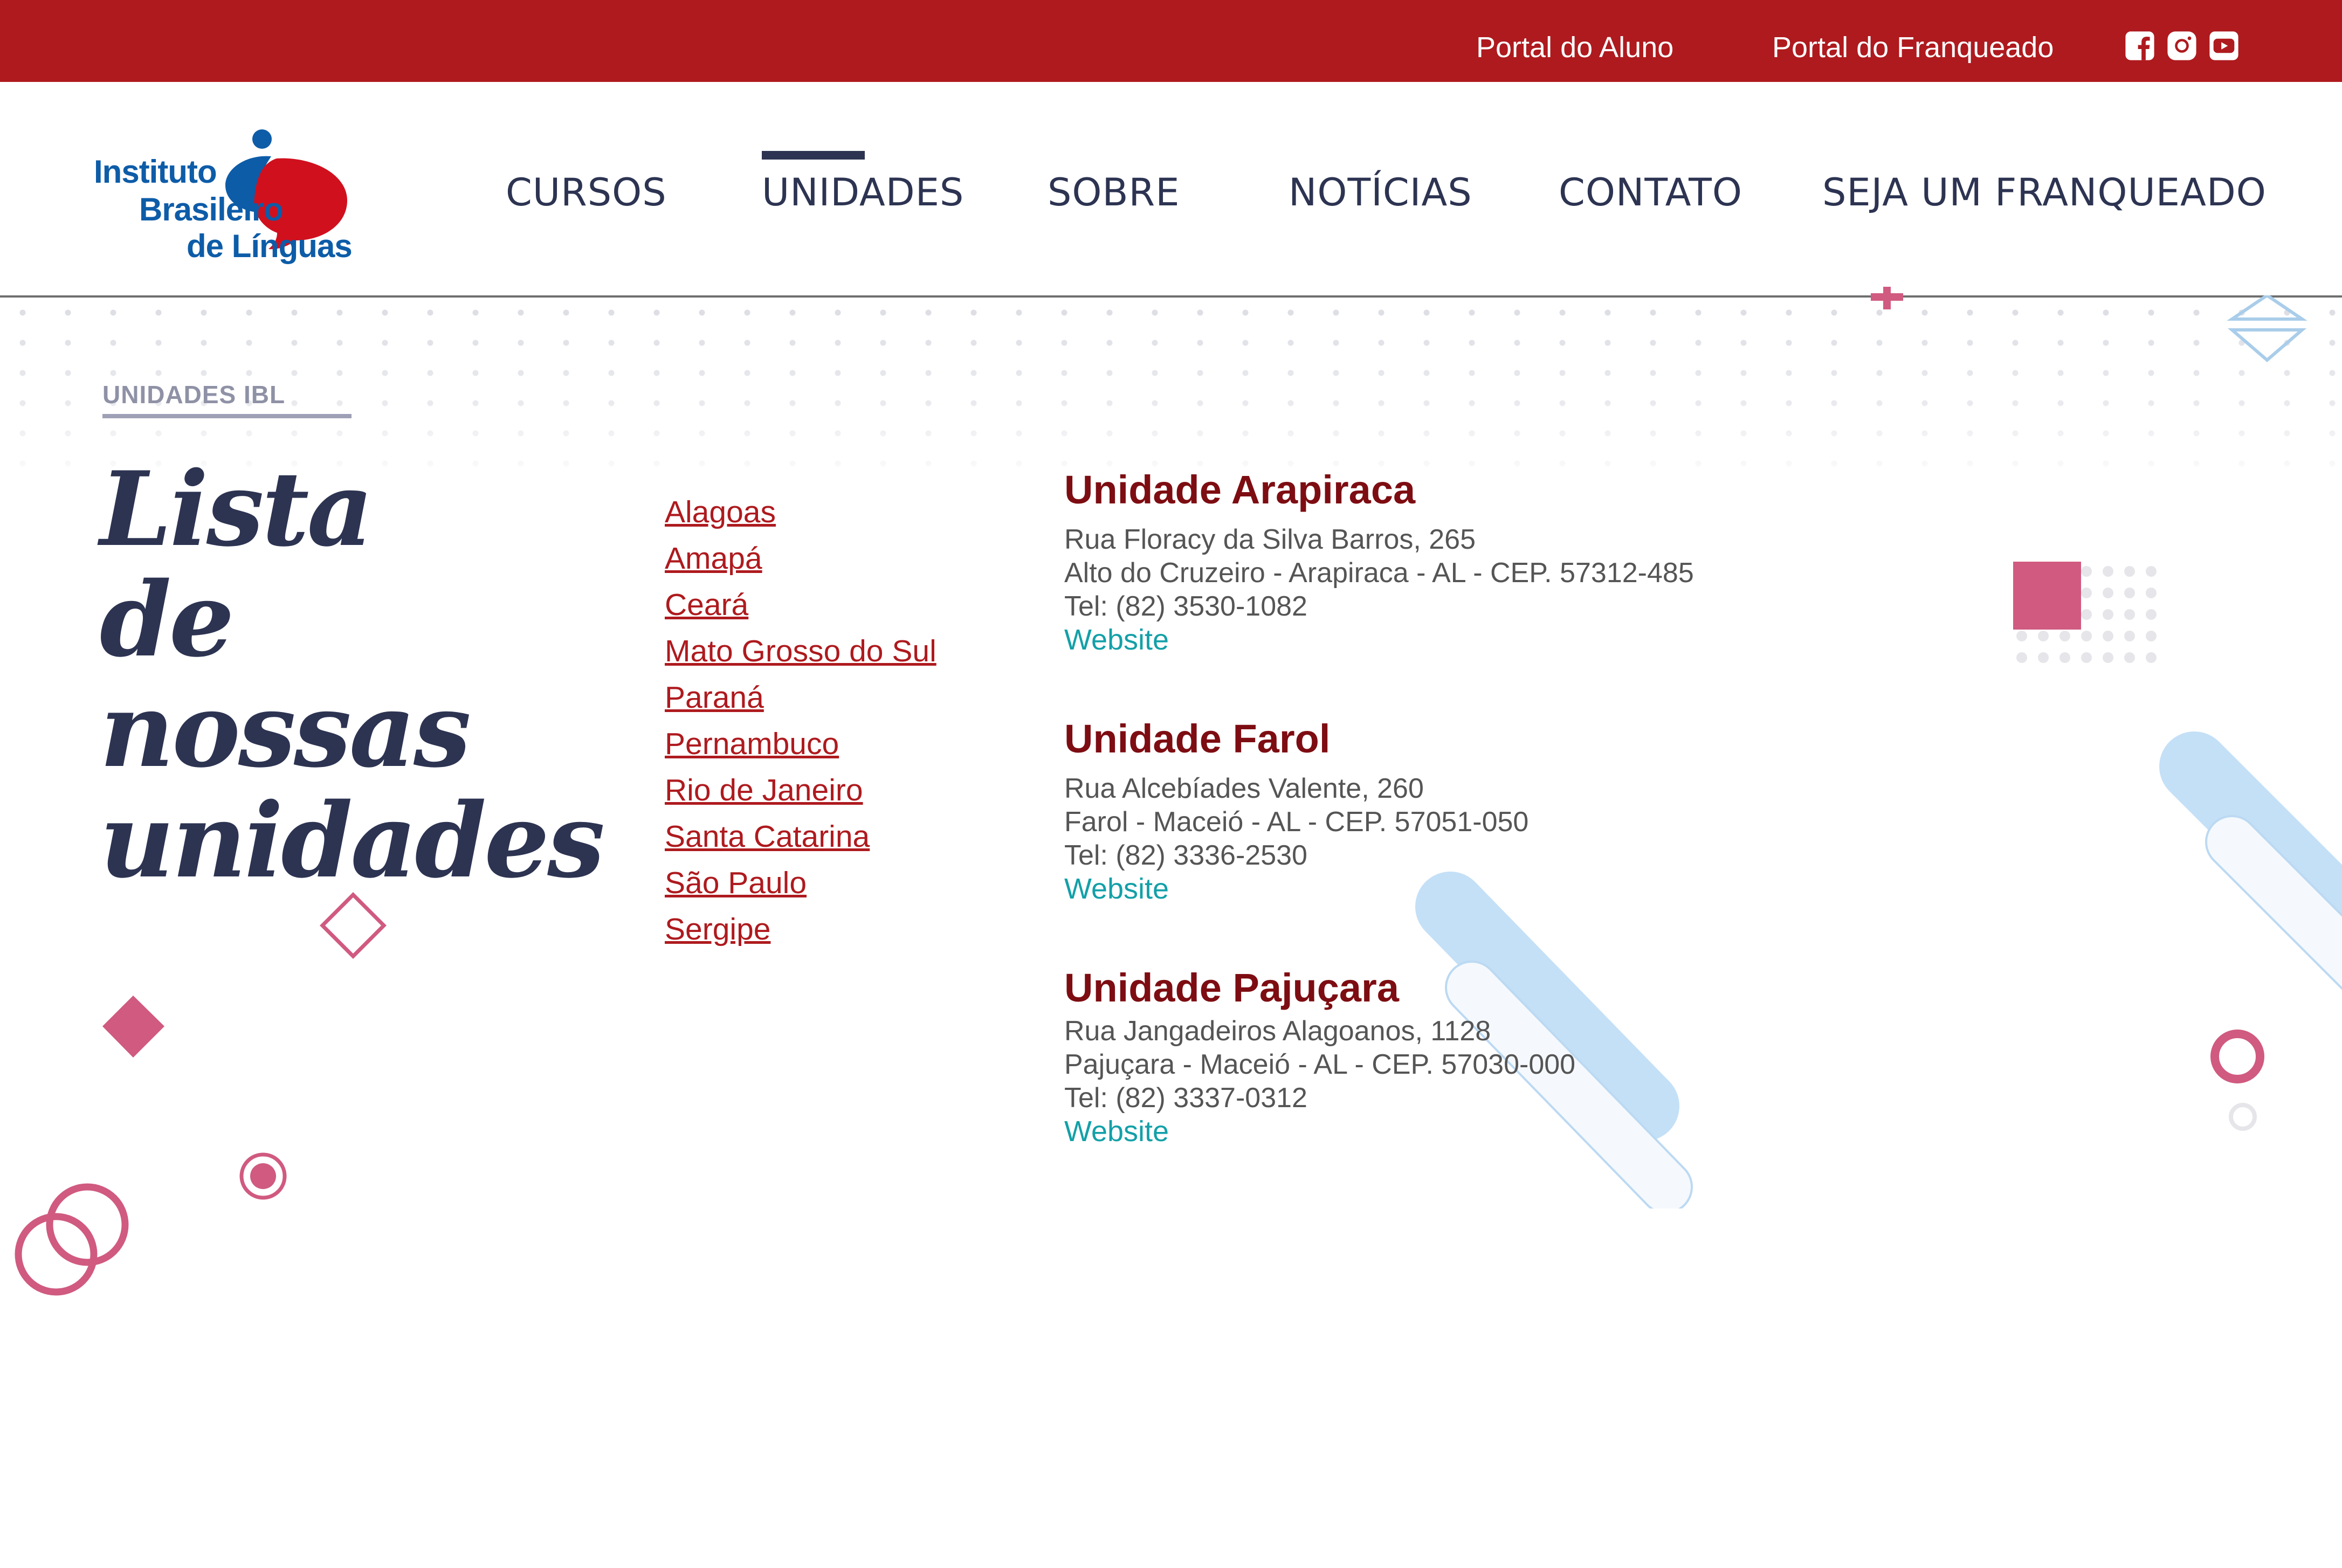  What do you see at coordinates (133, 1027) in the screenshot?
I see `pink-diamond-filled-decoration` at bounding box center [133, 1027].